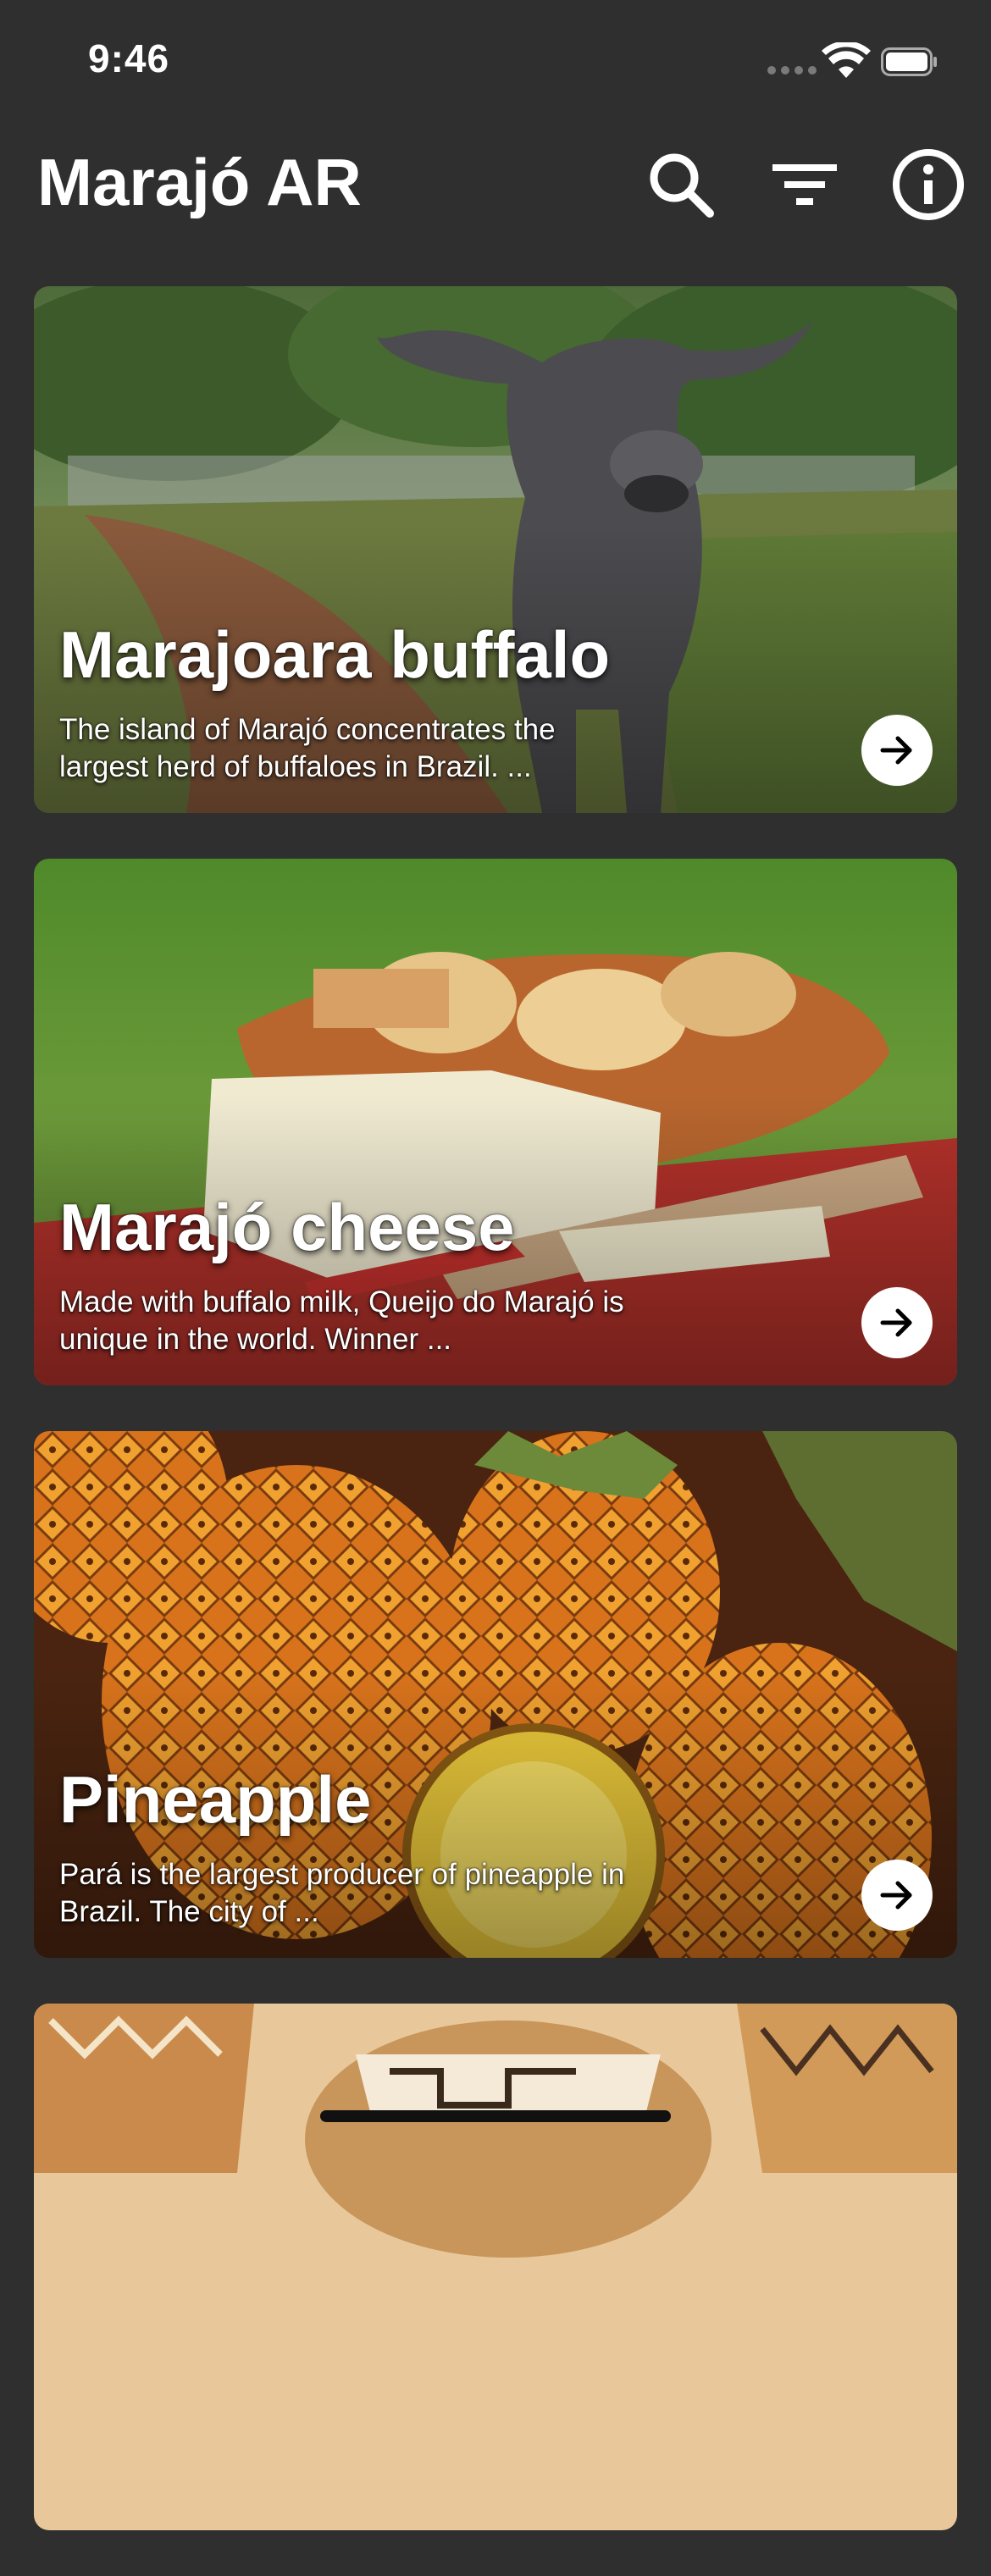  What do you see at coordinates (129, 58) in the screenshot?
I see `status-time: 9:46` at bounding box center [129, 58].